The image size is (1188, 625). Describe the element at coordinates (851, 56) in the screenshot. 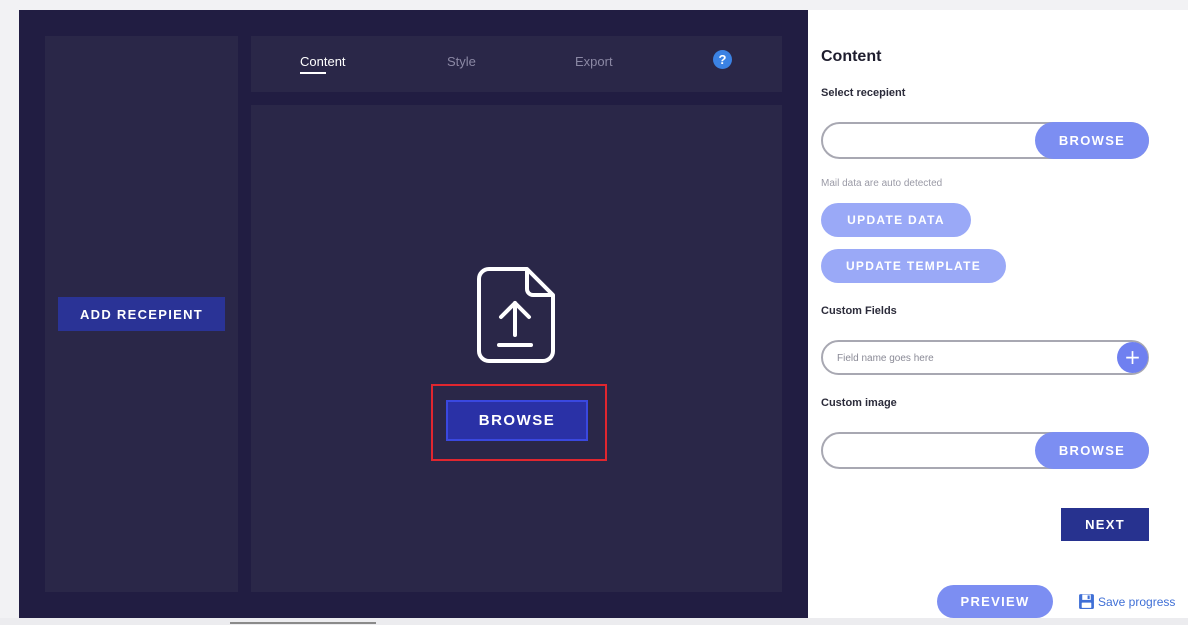

I see `panel-title: Content` at that location.